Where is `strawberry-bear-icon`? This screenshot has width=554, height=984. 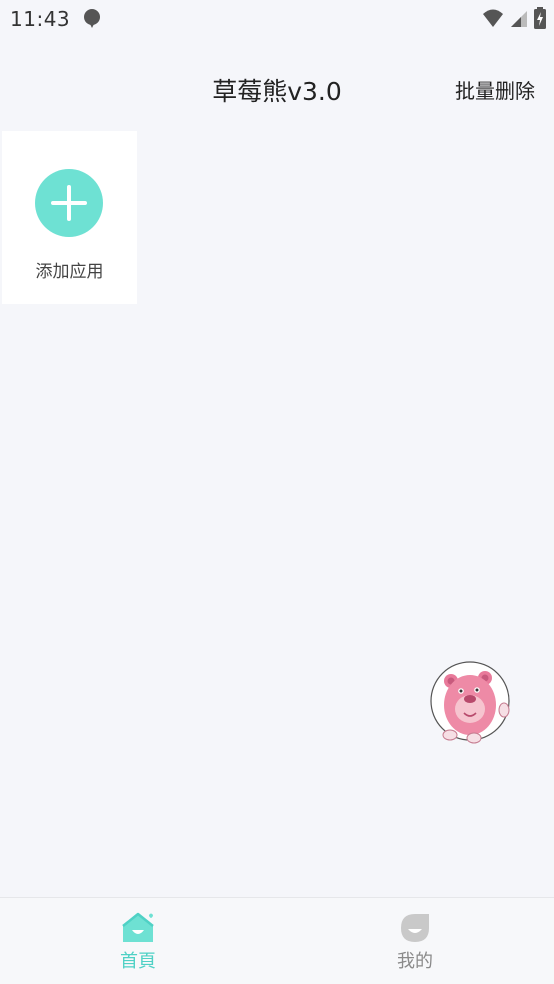
strawberry-bear-icon is located at coordinates (471, 705).